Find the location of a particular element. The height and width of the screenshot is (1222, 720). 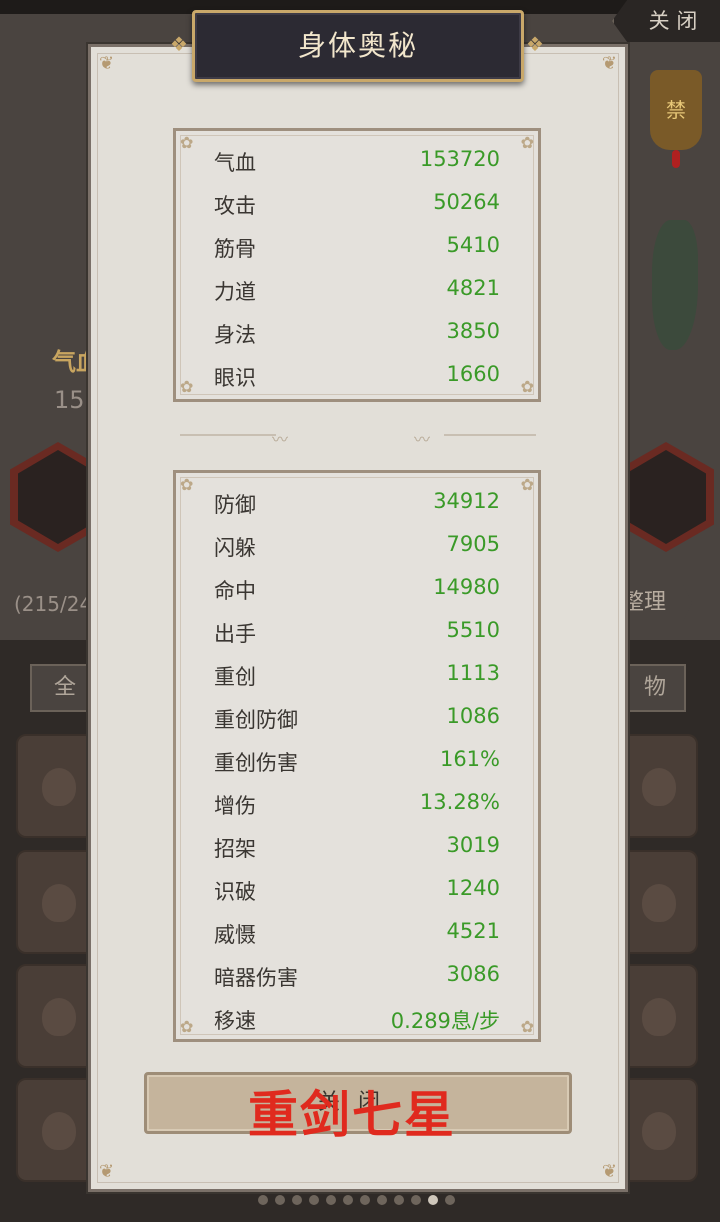

stat-label: 重创防御 is located at coordinates (256, 720).